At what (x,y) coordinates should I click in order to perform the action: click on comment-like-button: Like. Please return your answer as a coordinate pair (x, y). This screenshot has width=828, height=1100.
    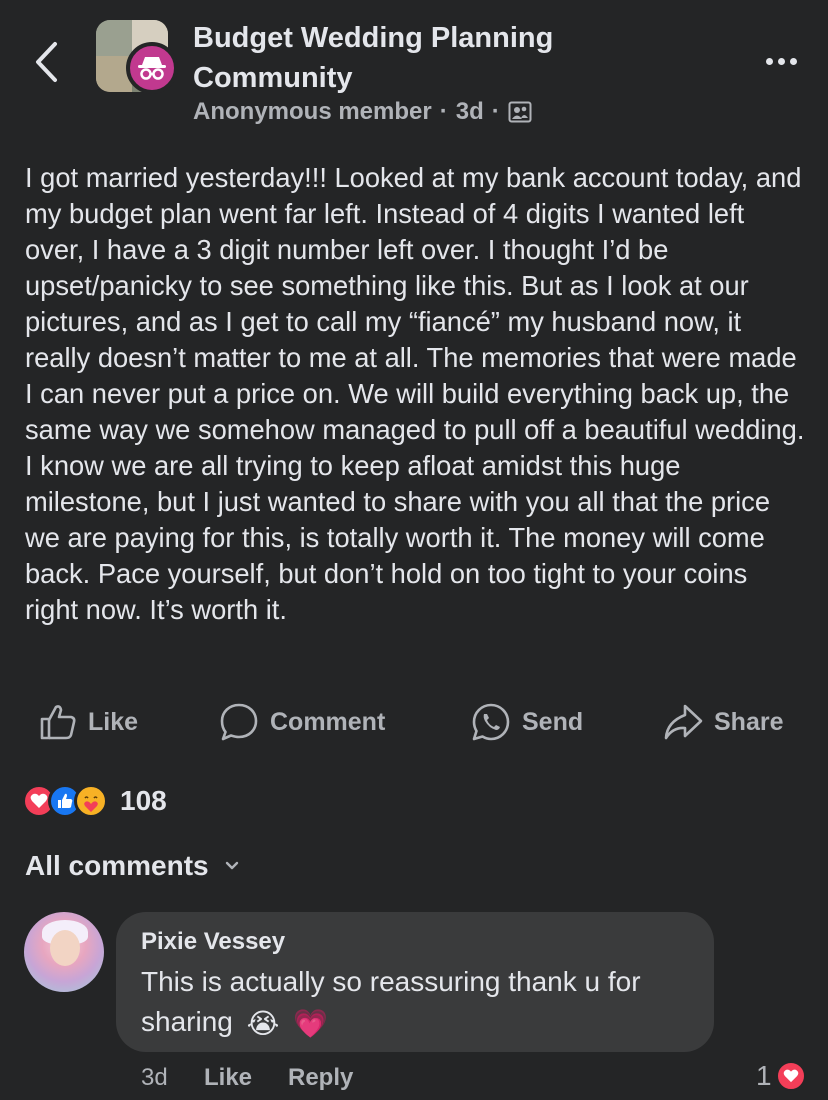
    Looking at the image, I should click on (228, 1078).